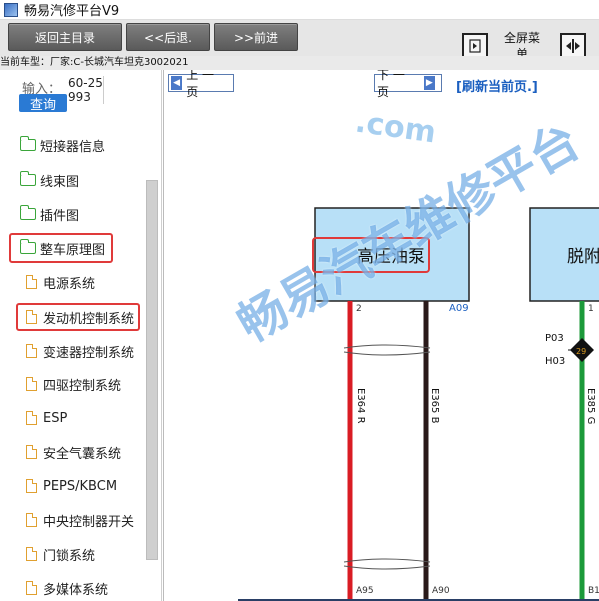 The height and width of the screenshot is (601, 599). I want to click on tree-scrollbar, so click(152, 370).